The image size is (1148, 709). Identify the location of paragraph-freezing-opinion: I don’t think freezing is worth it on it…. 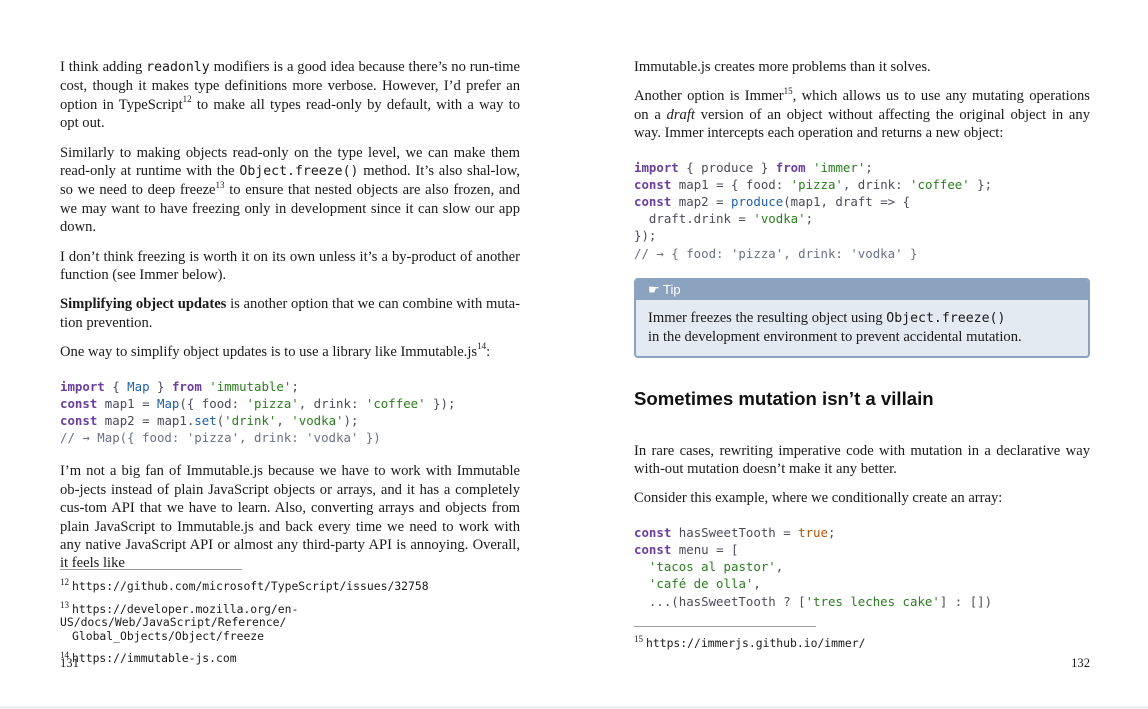
(290, 266).